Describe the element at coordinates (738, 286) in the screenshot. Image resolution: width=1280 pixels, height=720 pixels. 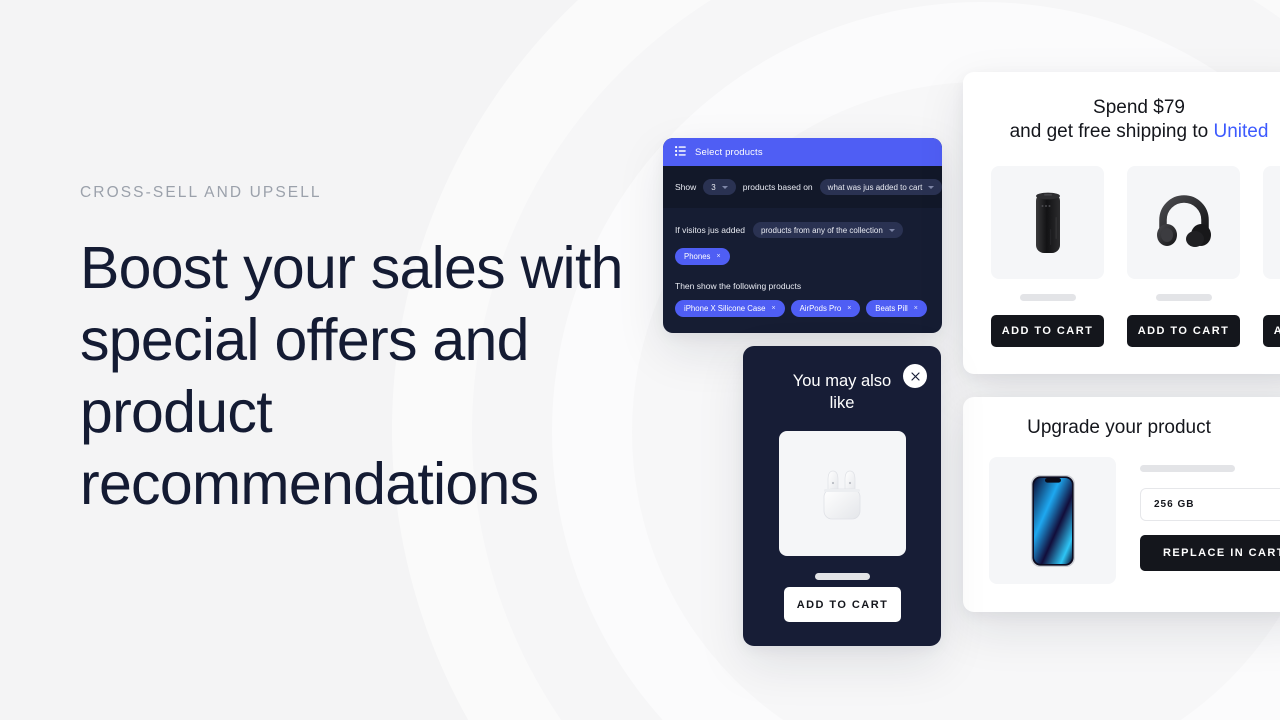
I see `result-label: Then show the following products` at that location.